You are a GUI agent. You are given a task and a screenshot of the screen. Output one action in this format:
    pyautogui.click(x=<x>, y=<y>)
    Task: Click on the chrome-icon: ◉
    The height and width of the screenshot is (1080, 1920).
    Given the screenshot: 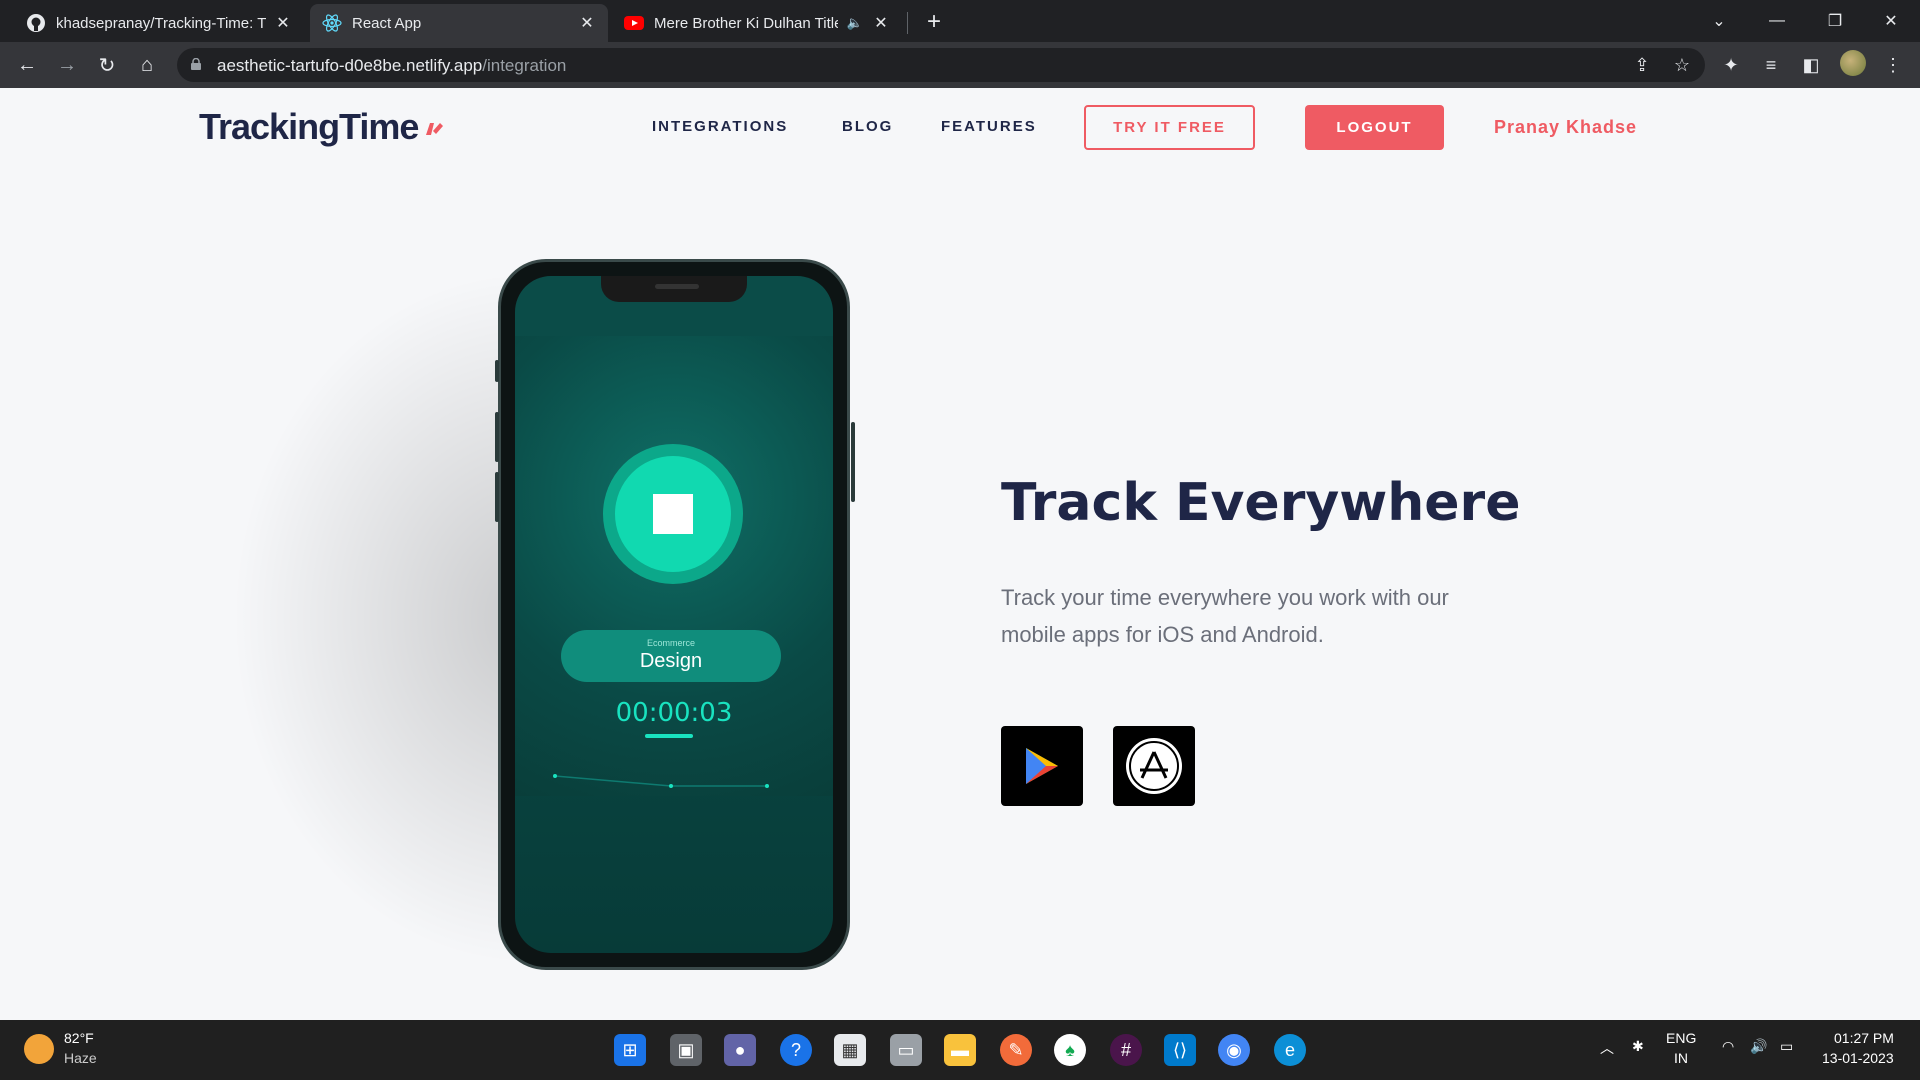 What is the action you would take?
    pyautogui.click(x=1234, y=1050)
    